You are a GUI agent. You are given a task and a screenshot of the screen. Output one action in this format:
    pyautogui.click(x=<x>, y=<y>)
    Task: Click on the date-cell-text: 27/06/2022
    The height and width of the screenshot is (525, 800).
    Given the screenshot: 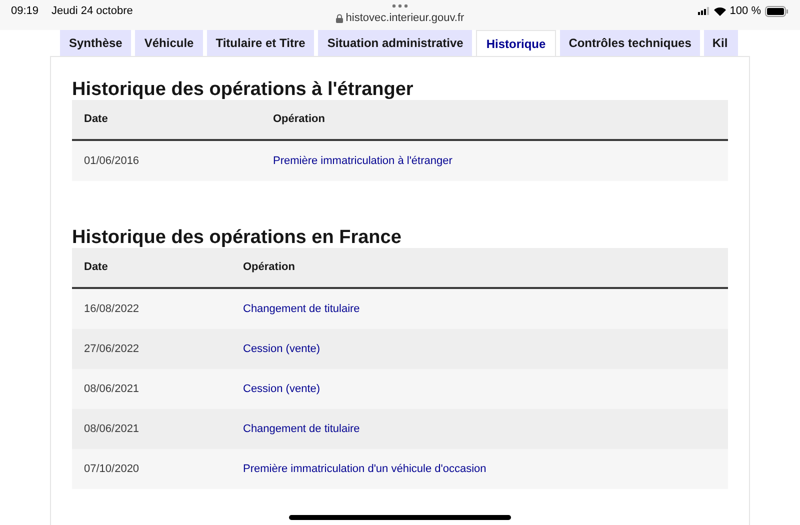 What is the action you would take?
    pyautogui.click(x=112, y=349)
    